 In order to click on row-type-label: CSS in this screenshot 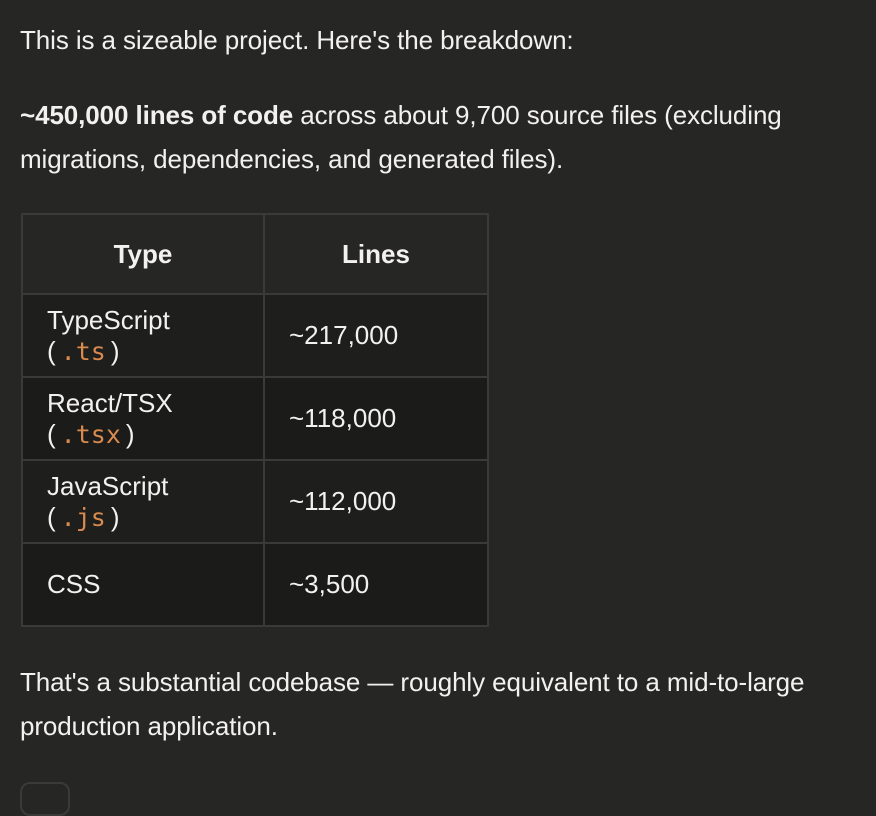, I will do `click(74, 584)`.